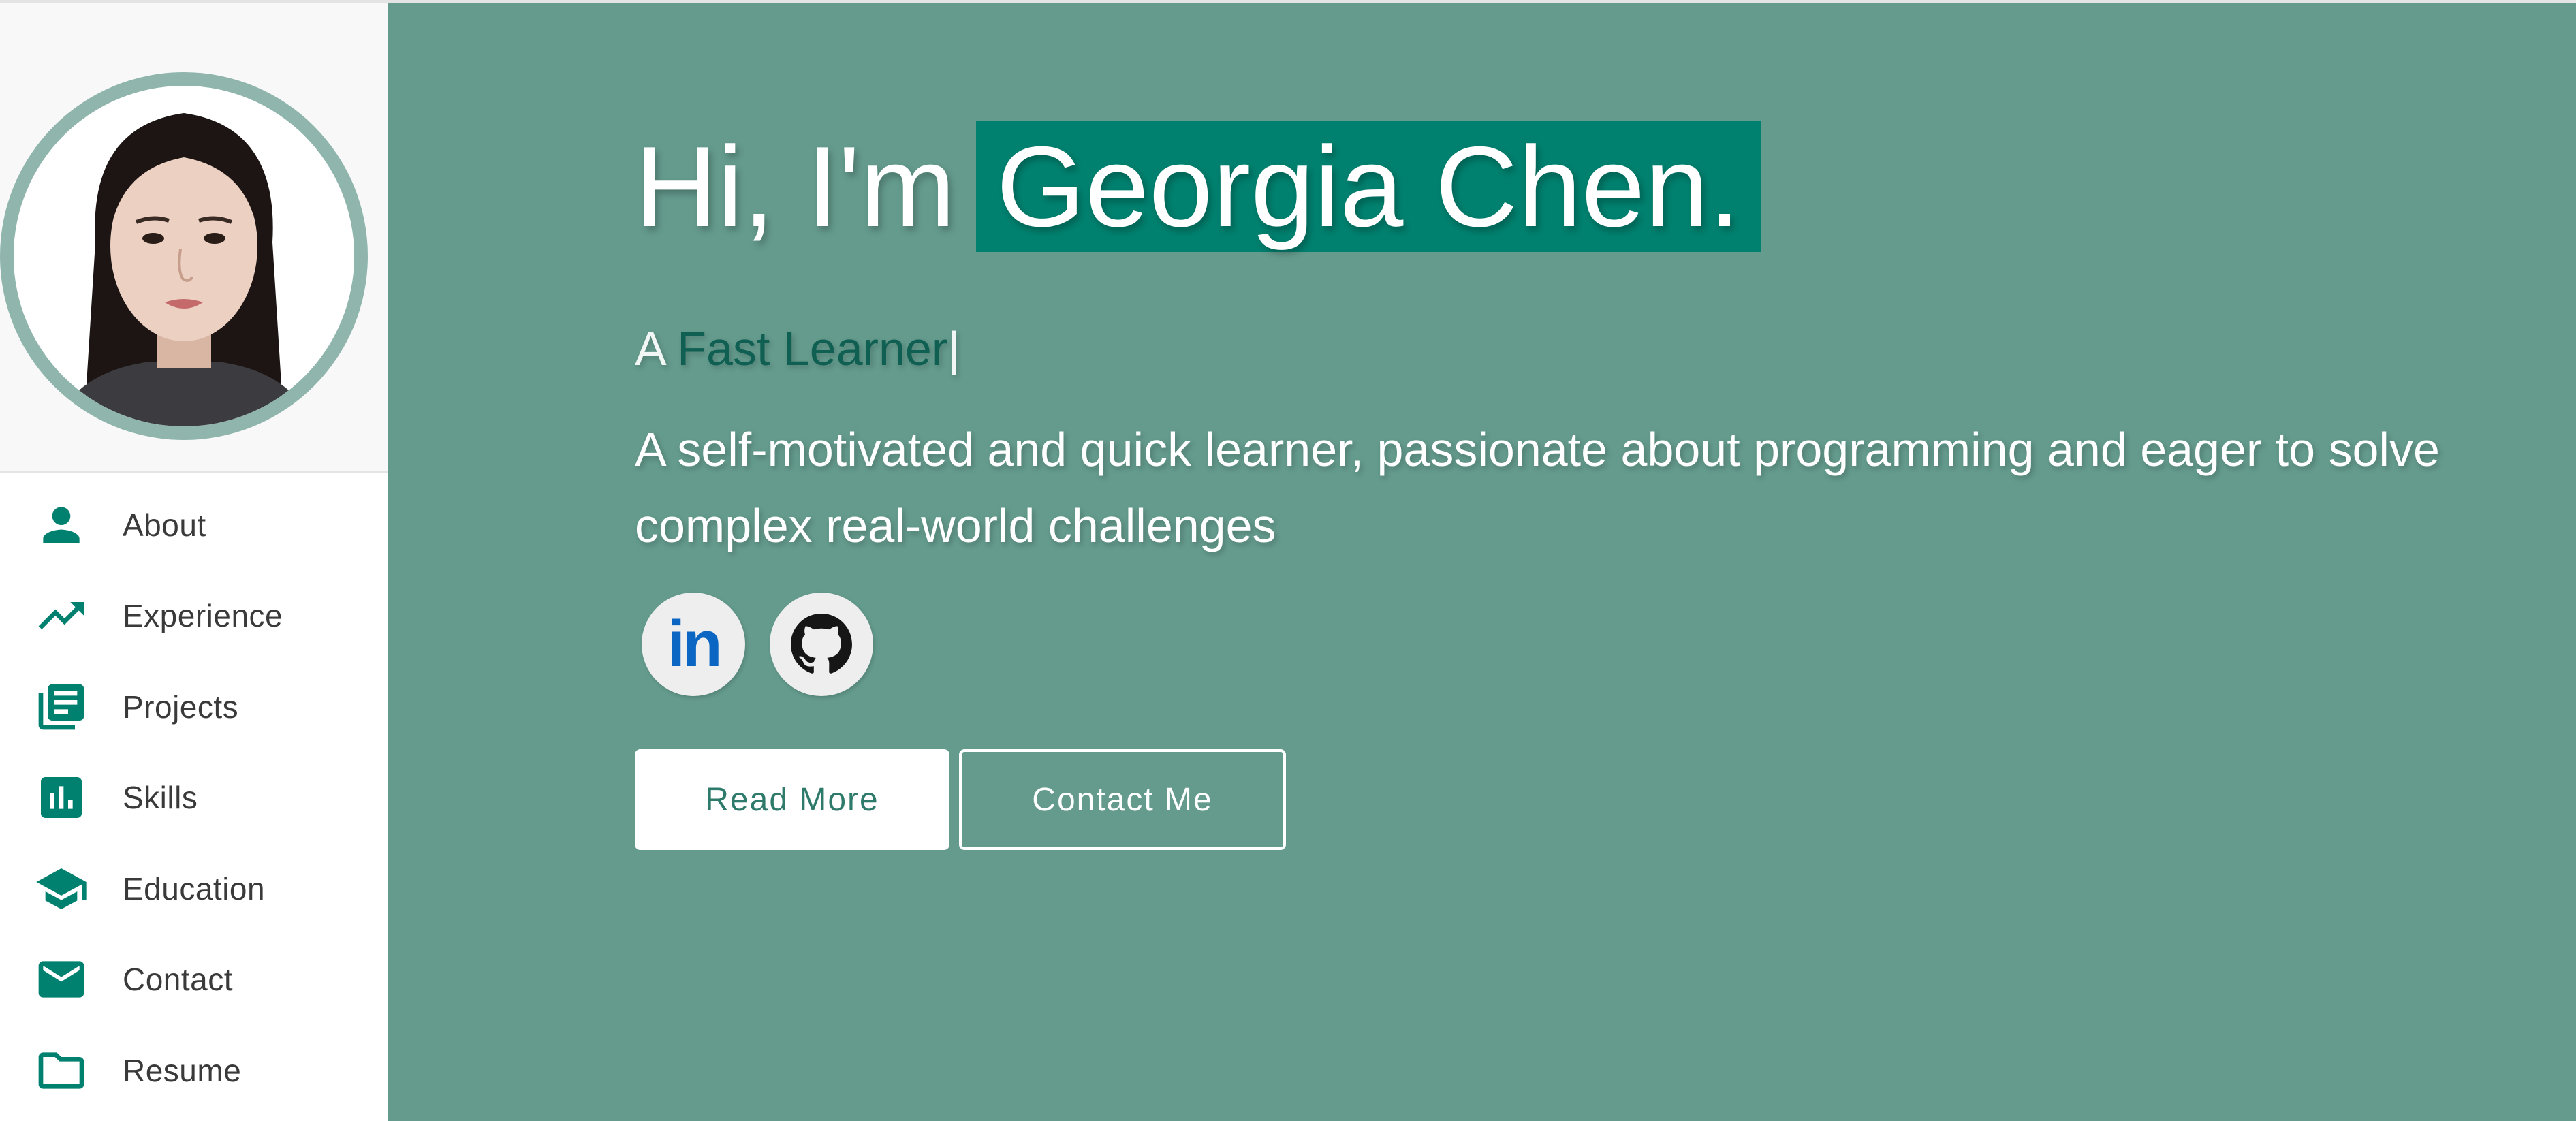 This screenshot has height=1121, width=2576. I want to click on avatar, so click(184, 256).